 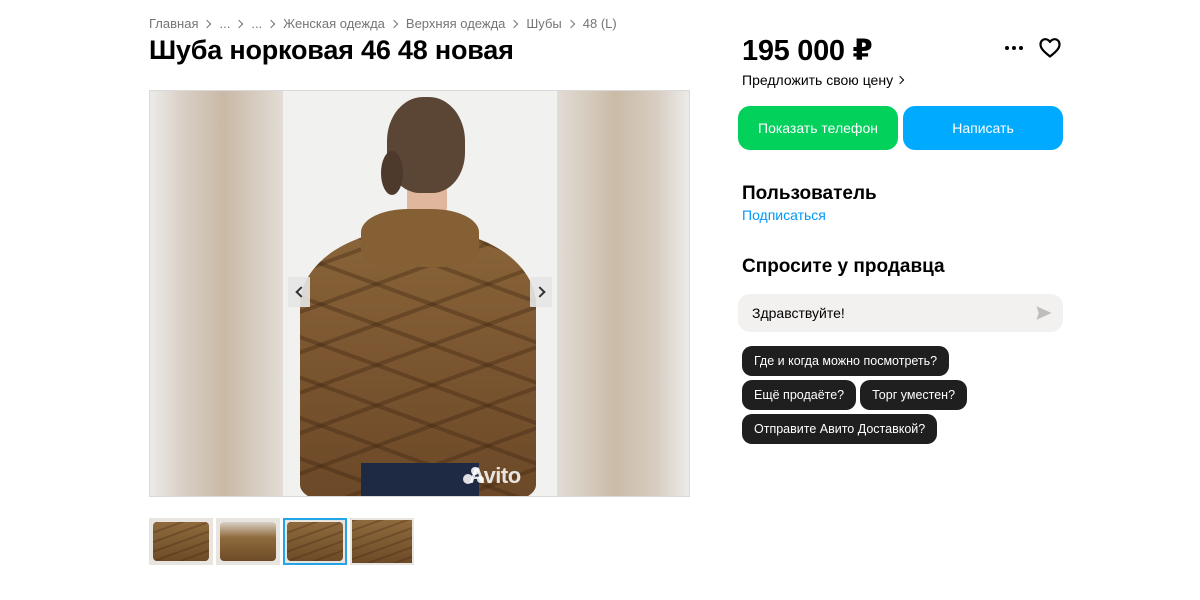 I want to click on photo-collar, so click(x=420, y=238).